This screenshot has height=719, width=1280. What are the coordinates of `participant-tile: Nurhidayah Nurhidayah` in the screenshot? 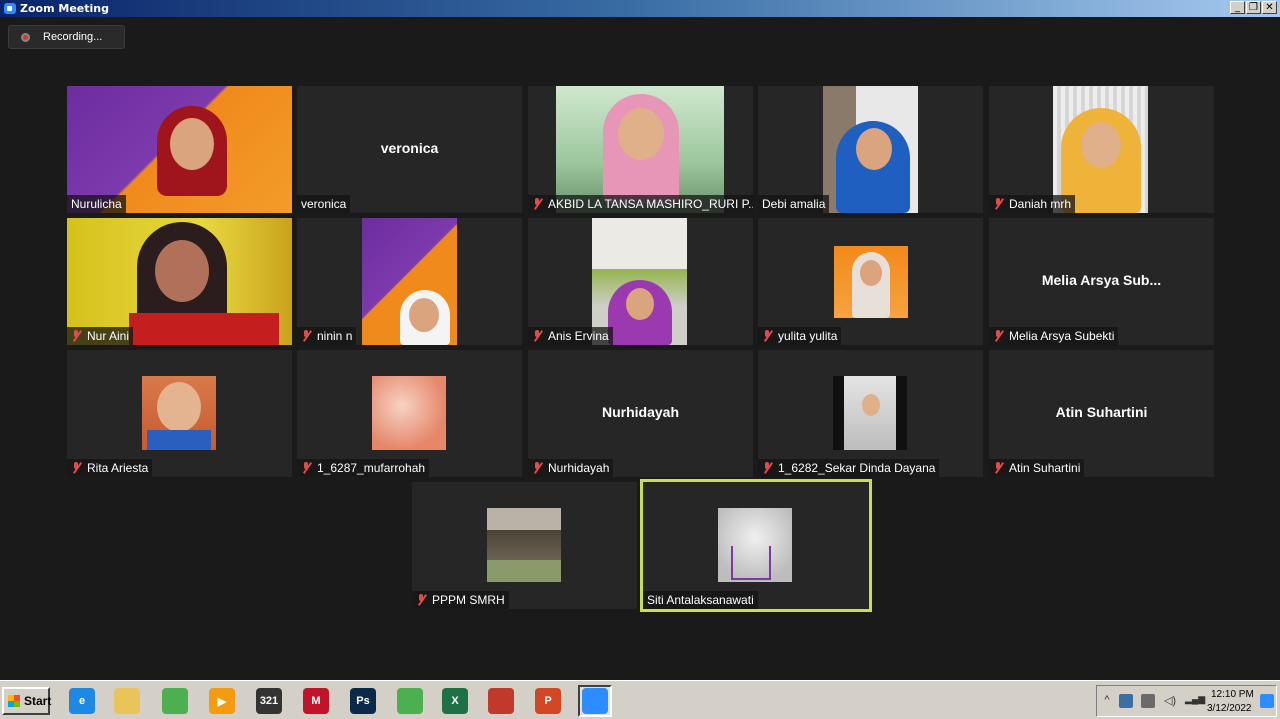 It's located at (640, 413).